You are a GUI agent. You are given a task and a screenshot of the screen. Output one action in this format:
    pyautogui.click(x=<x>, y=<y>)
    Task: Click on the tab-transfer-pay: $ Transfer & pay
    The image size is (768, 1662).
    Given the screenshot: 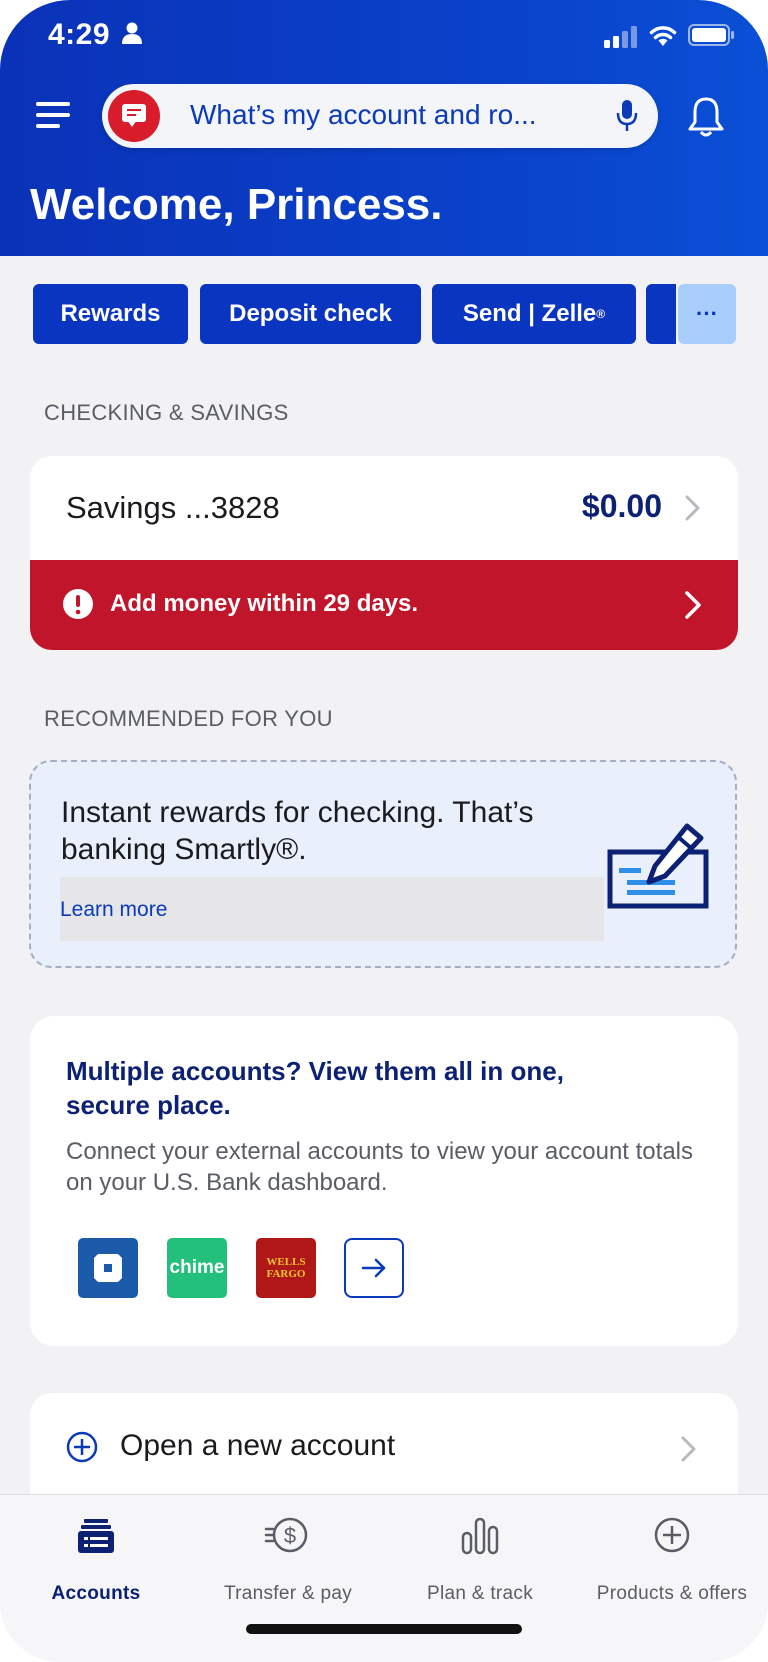 What is the action you would take?
    pyautogui.click(x=288, y=1560)
    